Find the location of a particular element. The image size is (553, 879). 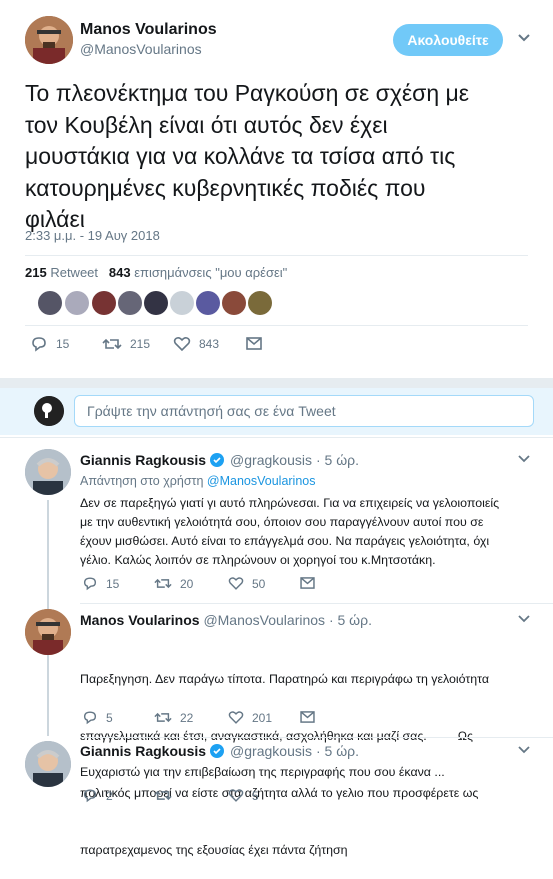

section-divider is located at coordinates (276, 383).